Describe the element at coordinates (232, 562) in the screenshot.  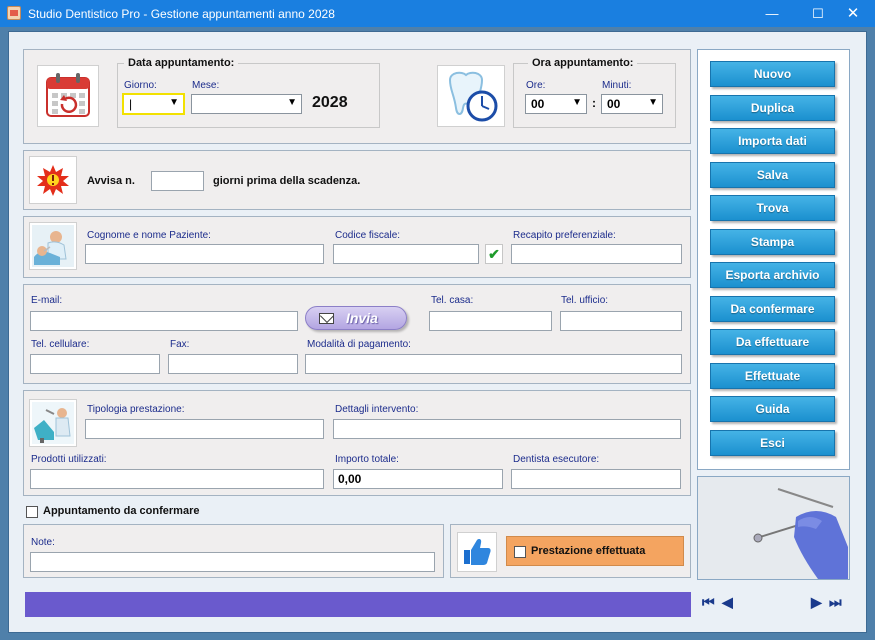
I see `notes-input` at that location.